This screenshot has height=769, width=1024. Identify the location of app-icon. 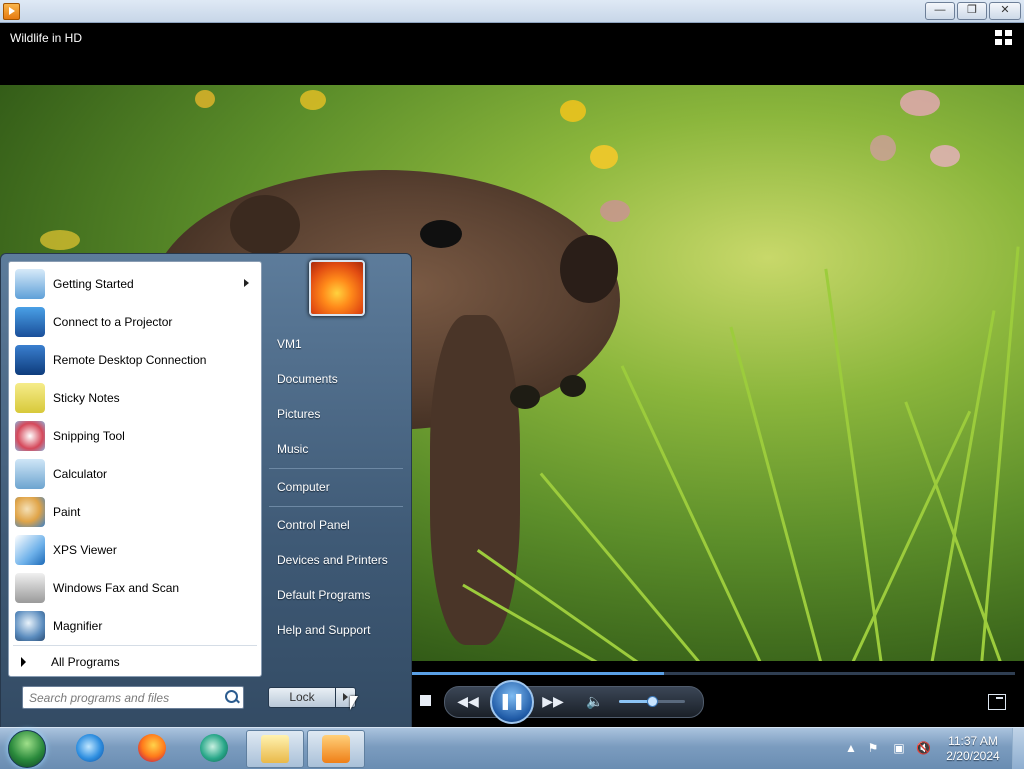
(214, 748).